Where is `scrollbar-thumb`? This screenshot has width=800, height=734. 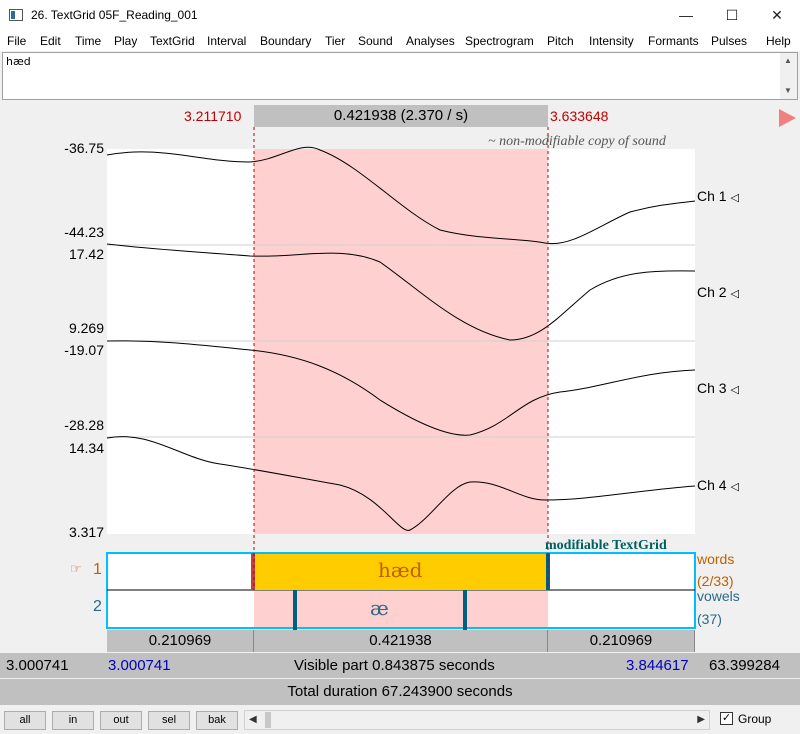
scrollbar-thumb is located at coordinates (268, 720).